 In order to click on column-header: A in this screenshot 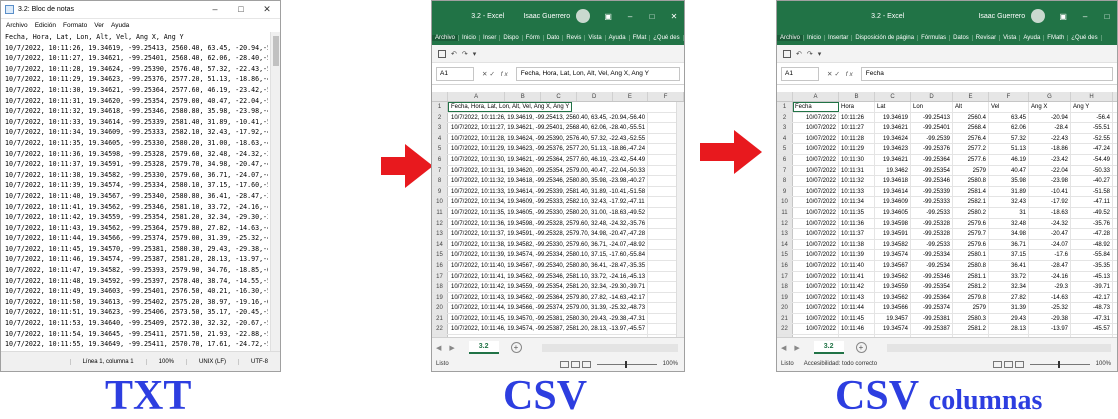, I will do `click(477, 96)`.